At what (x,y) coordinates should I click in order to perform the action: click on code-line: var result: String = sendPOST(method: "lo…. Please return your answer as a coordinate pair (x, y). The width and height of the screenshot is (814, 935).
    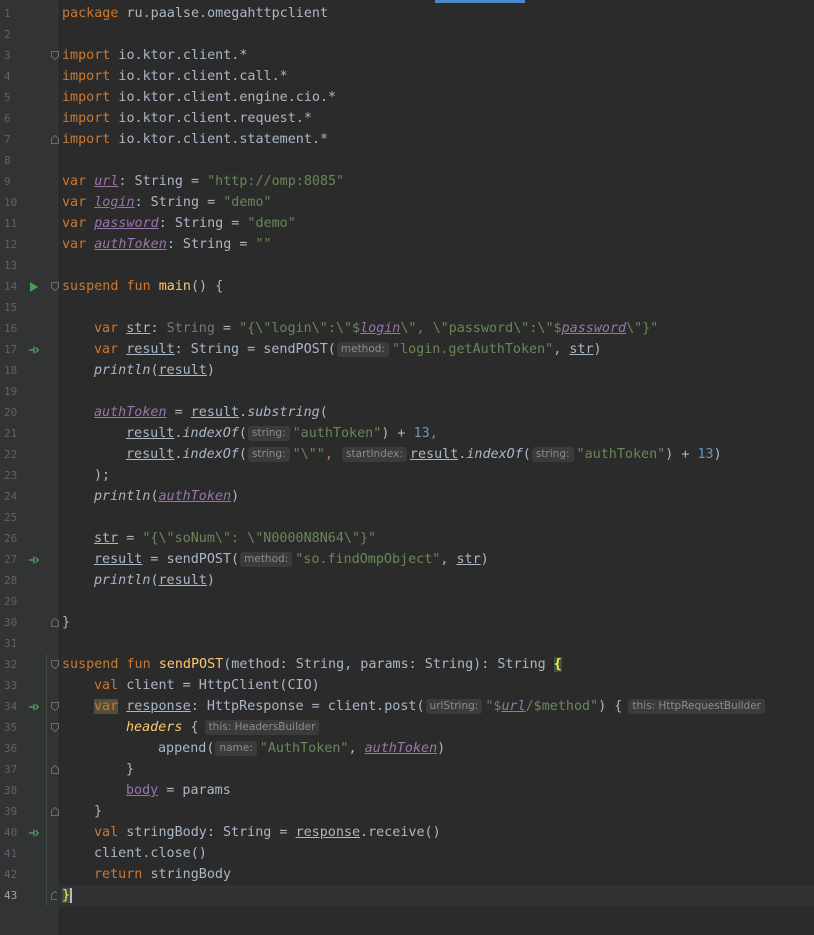
    Looking at the image, I should click on (348, 349).